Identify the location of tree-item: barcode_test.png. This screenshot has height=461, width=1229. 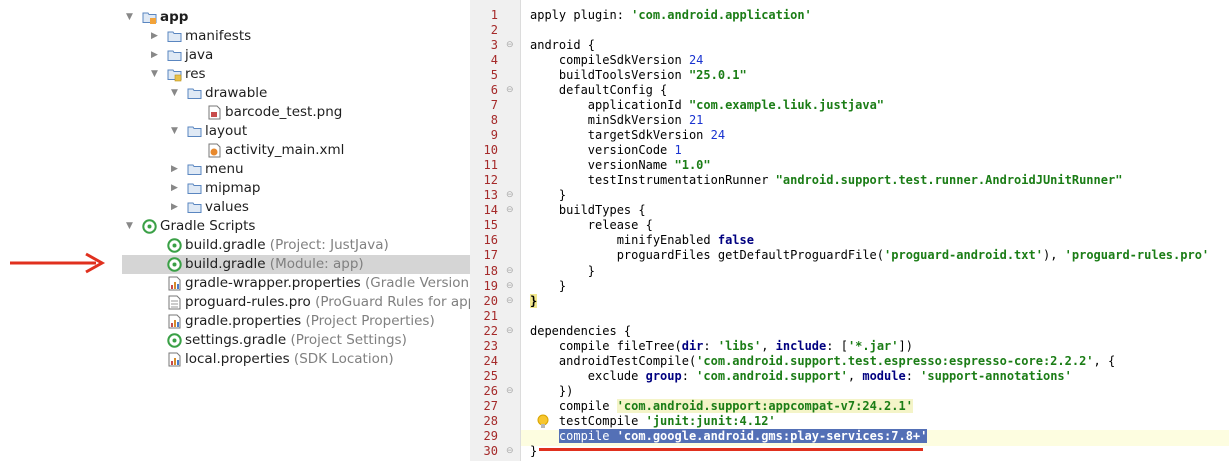
(296, 112).